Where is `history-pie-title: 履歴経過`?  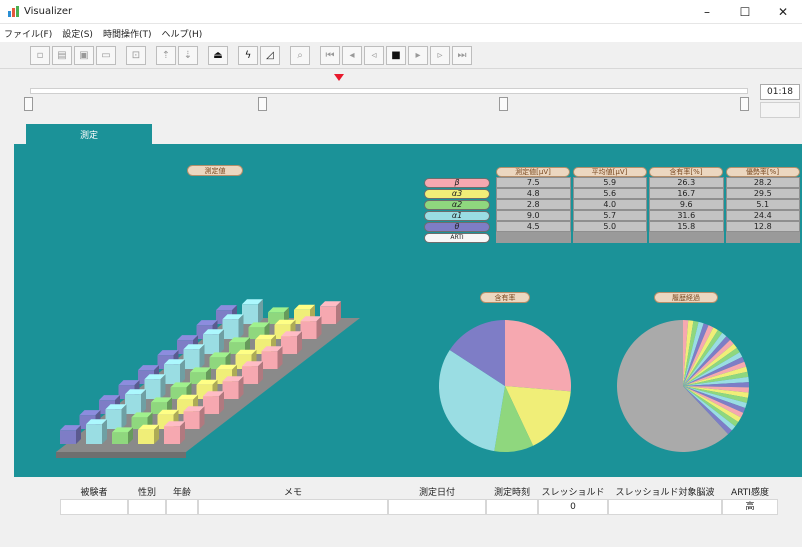 history-pie-title: 履歴経過 is located at coordinates (686, 297).